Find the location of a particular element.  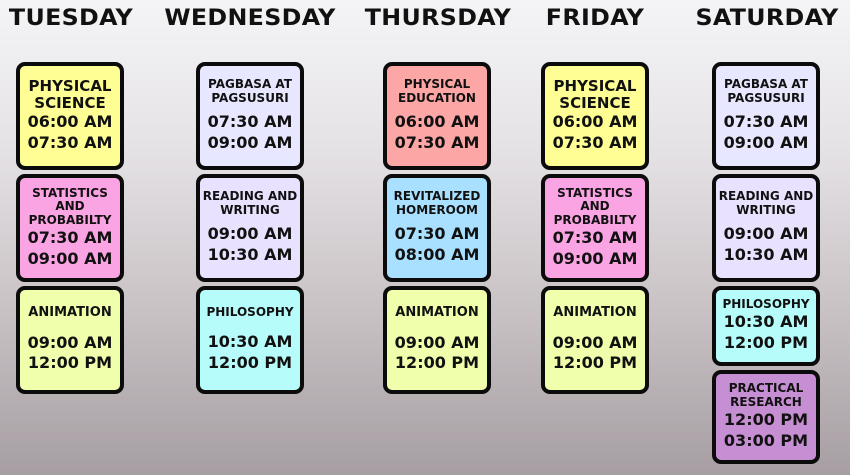

class-card: REVITALIZED HOMEROOM 07:30 AM 08:00 AM is located at coordinates (437, 228).